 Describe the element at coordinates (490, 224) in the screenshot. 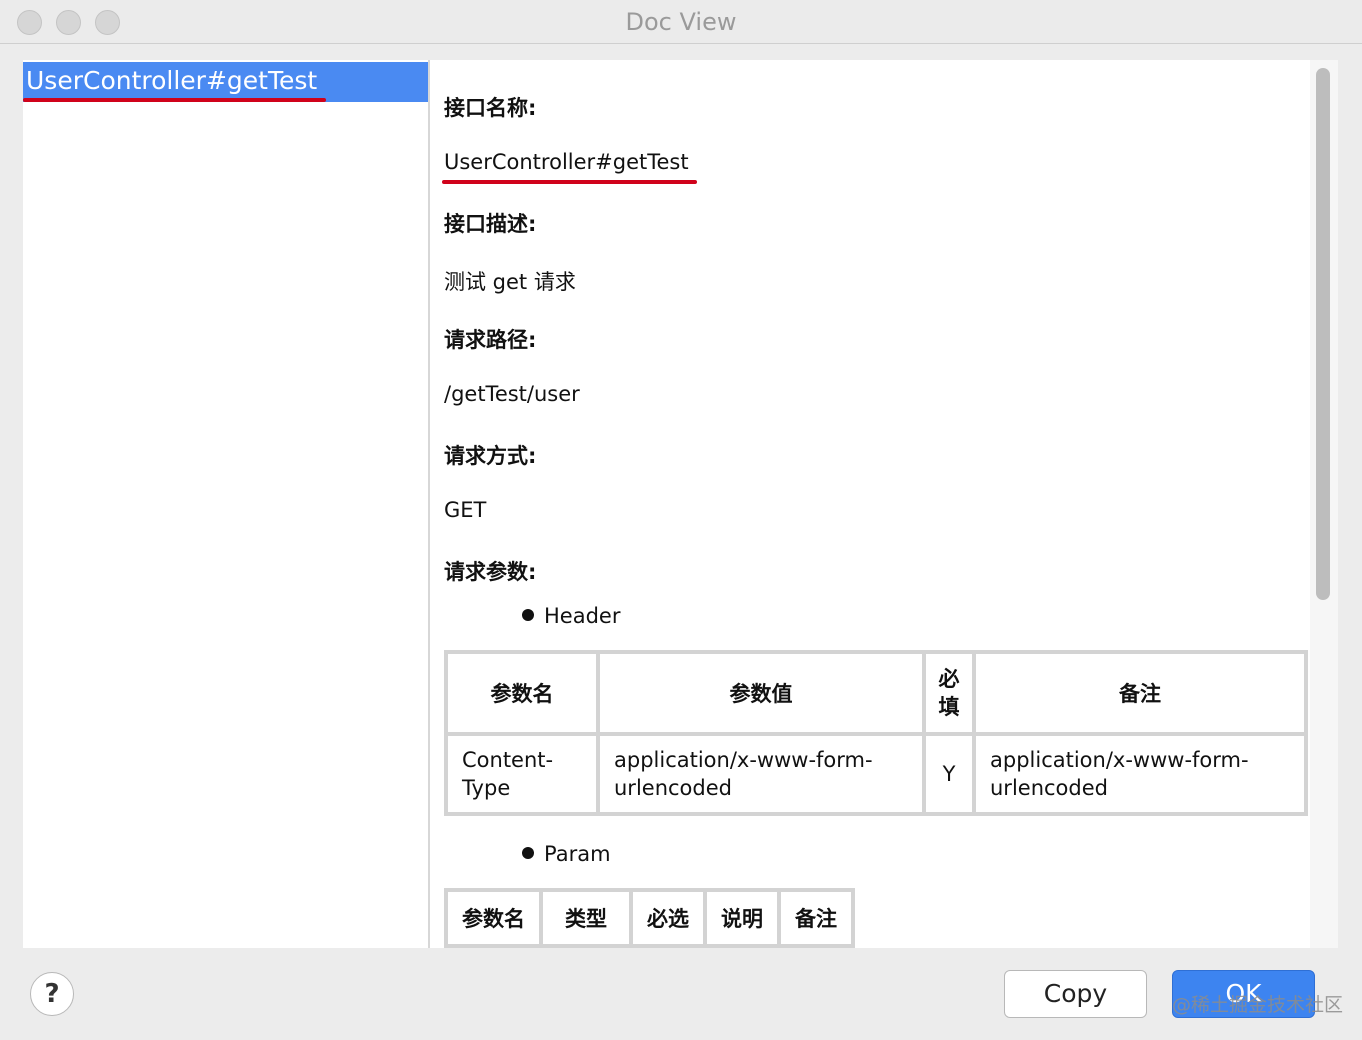

I see `desc-label: 接口描述:` at that location.